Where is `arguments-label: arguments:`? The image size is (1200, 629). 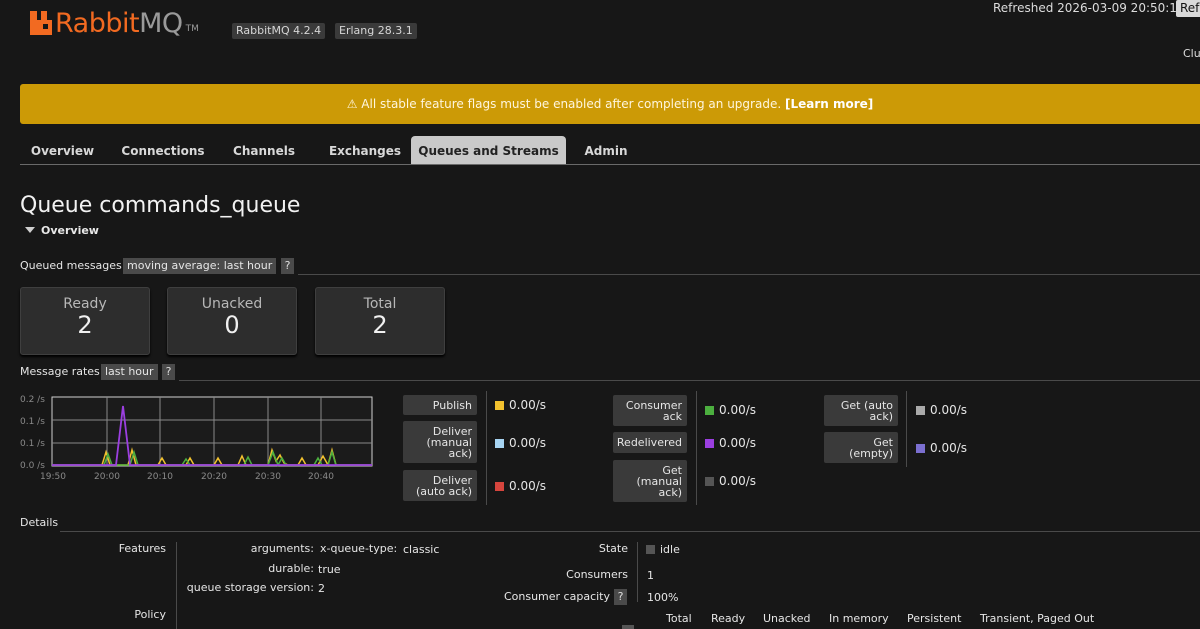
arguments-label: arguments: is located at coordinates (282, 548).